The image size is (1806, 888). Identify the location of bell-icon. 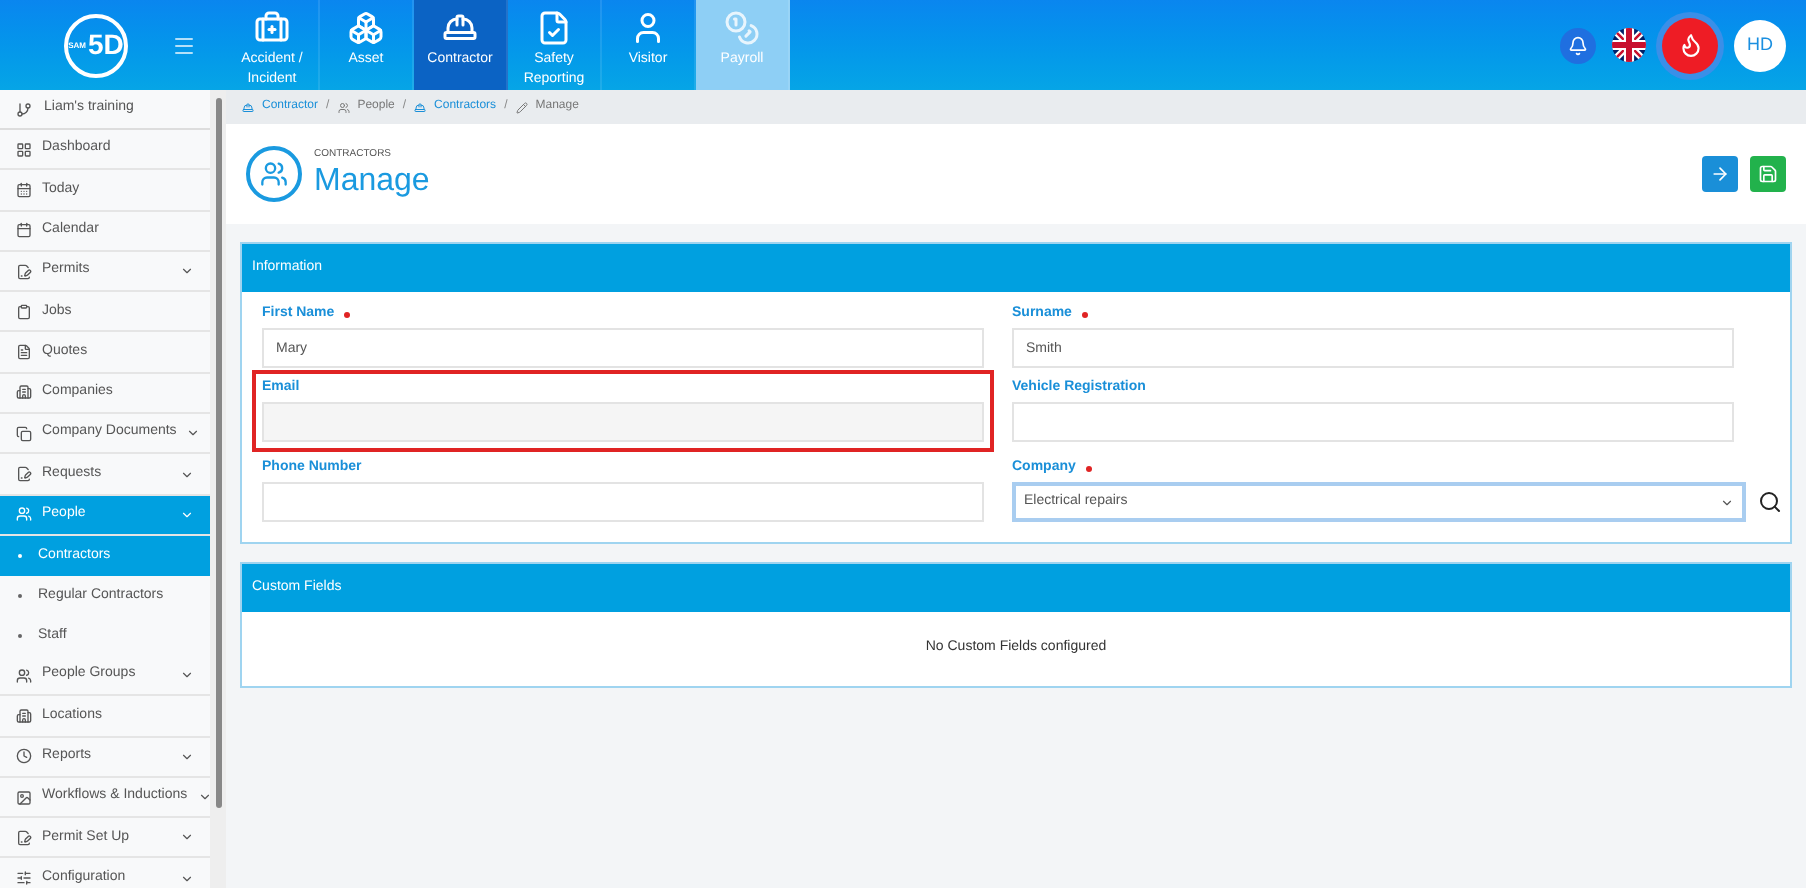
(1578, 45).